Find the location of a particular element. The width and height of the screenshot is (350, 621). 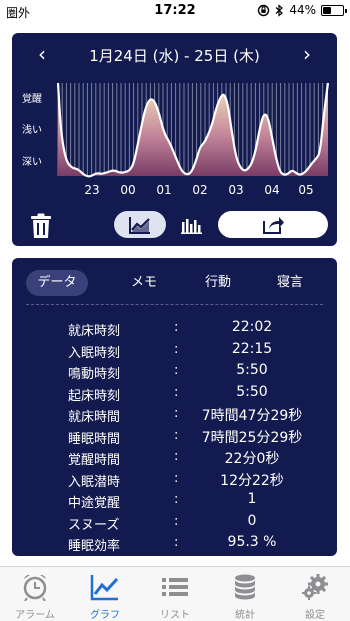

next-day-button: › is located at coordinates (307, 54).